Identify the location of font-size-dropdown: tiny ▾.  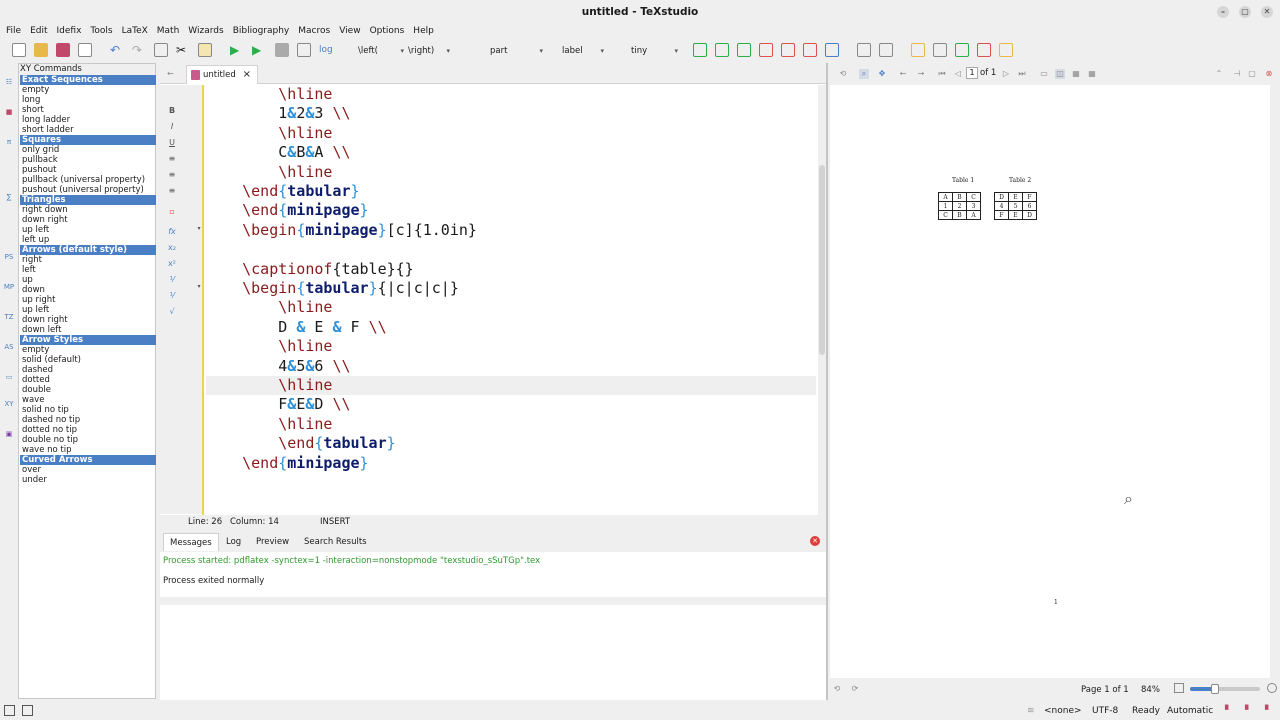
(654, 51).